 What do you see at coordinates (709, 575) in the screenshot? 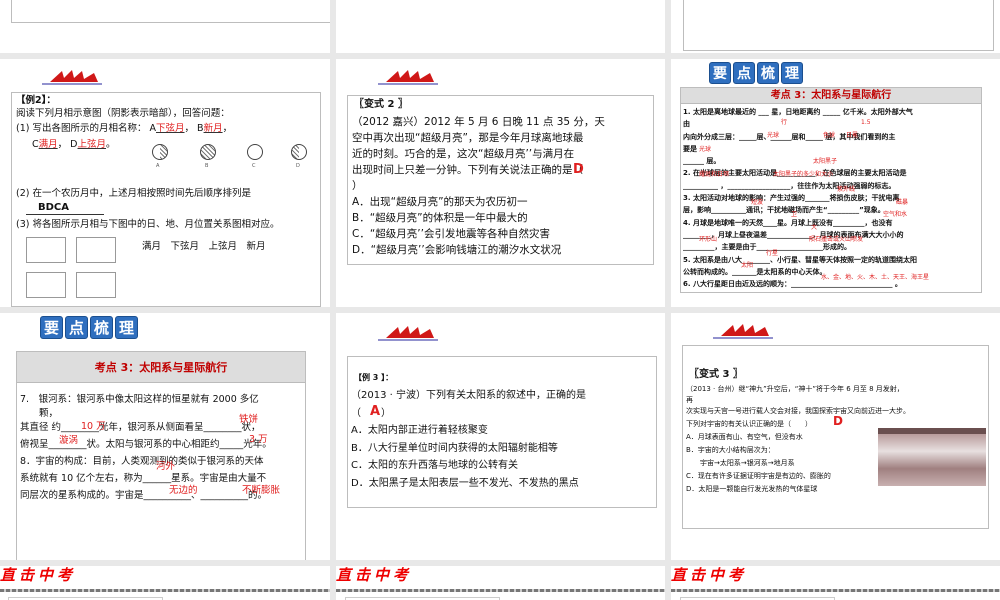
I see `zhiji-zhongkao-logo: 直击中考` at bounding box center [709, 575].